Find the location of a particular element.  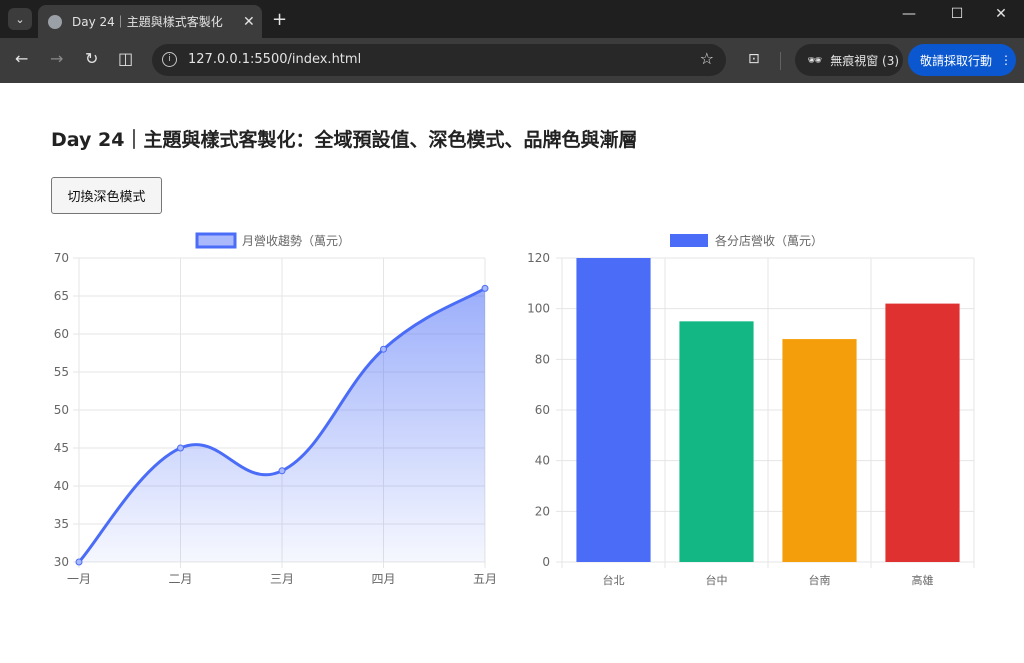

browser-tab: Day 24｜主題與樣式客製化 ✕ is located at coordinates (150, 21).